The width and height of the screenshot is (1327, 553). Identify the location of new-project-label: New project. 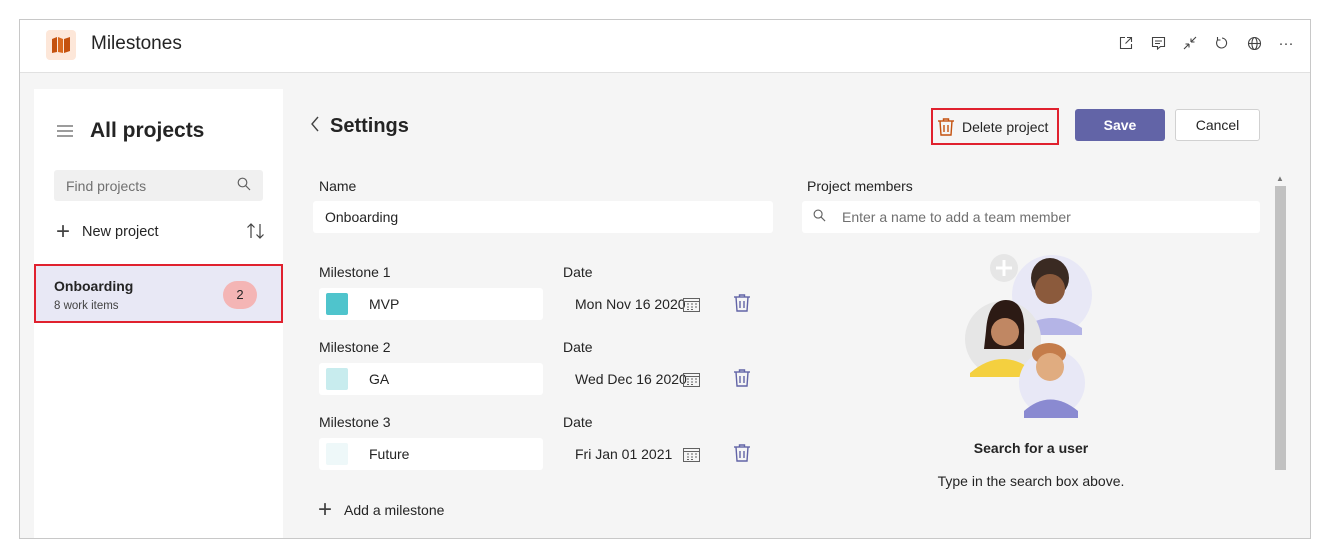
(120, 232).